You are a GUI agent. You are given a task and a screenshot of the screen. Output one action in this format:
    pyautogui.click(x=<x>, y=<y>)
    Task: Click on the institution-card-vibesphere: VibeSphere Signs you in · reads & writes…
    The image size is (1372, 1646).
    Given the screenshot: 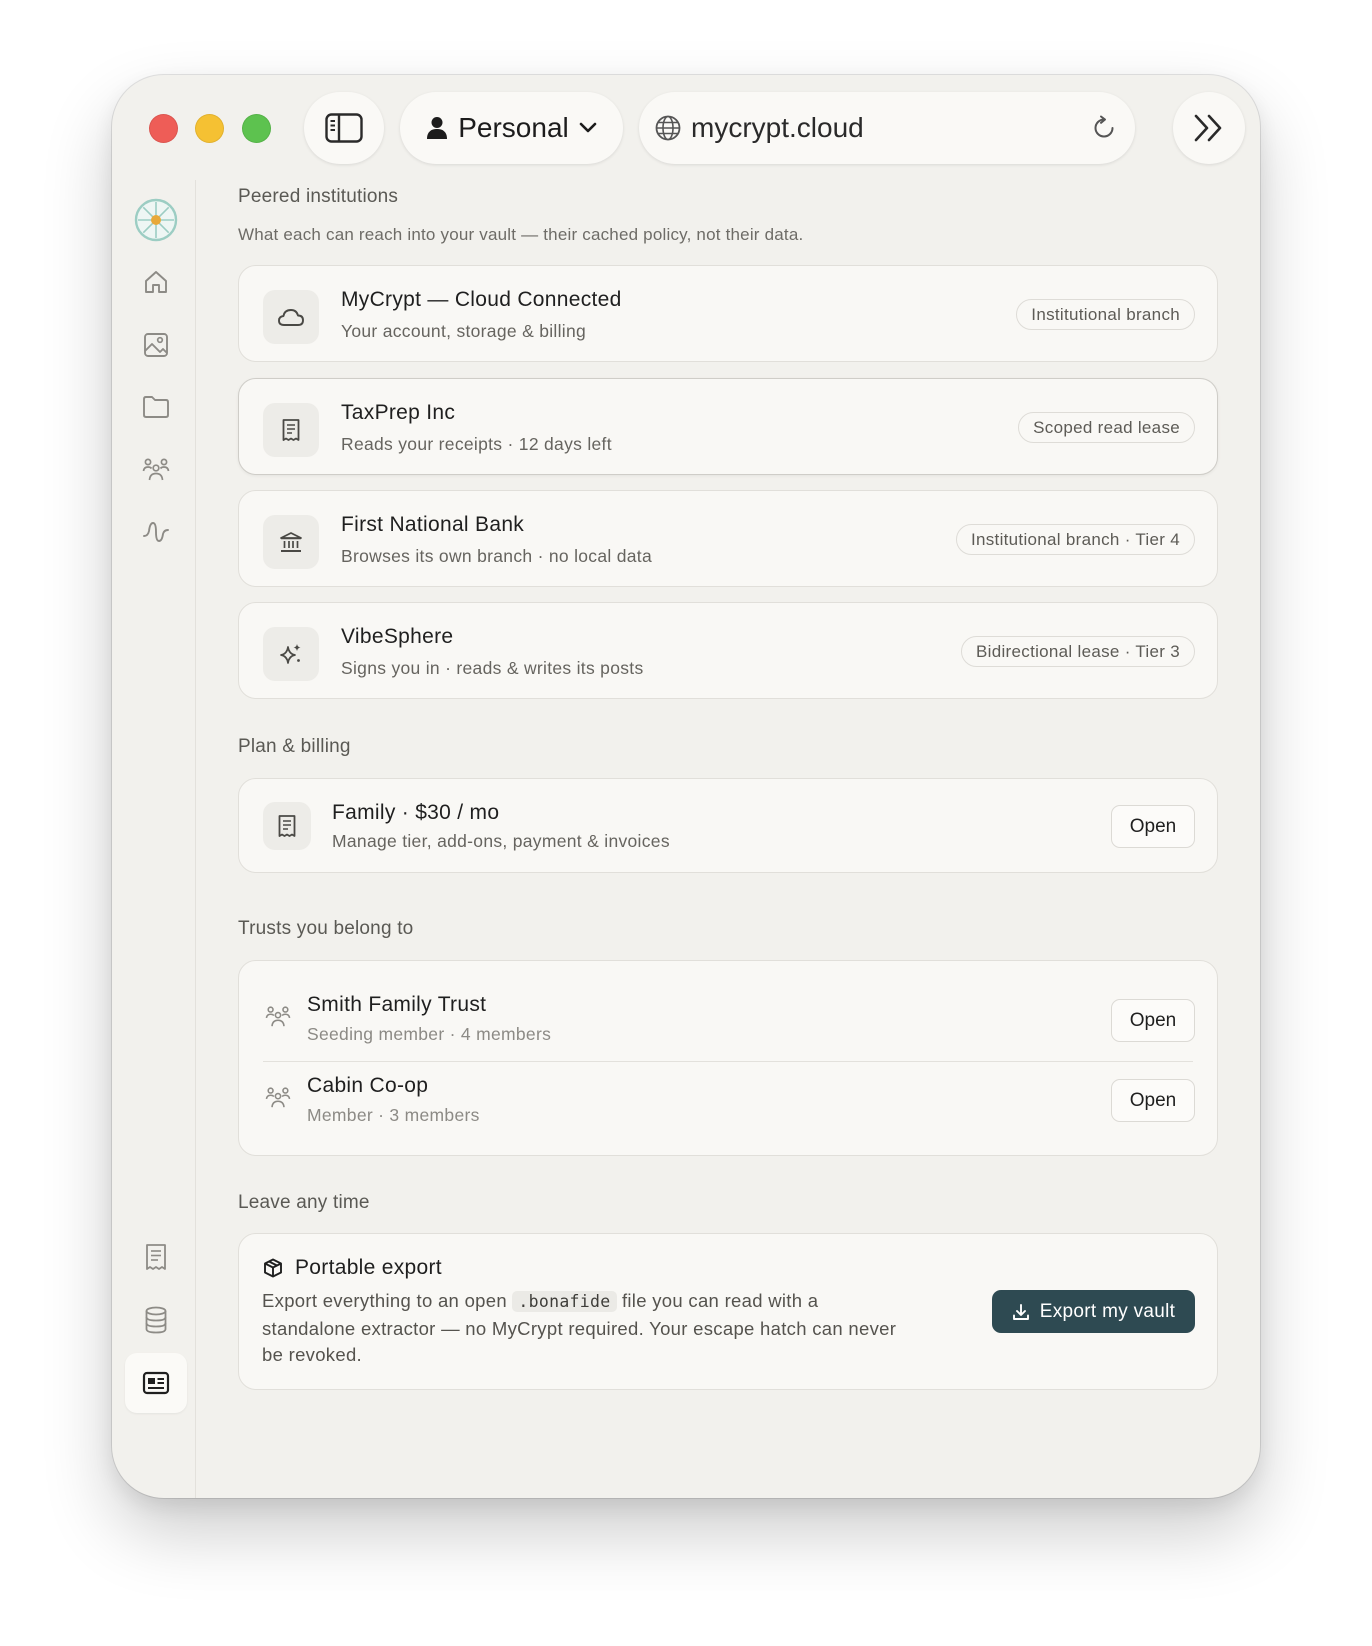 What is the action you would take?
    pyautogui.click(x=728, y=650)
    